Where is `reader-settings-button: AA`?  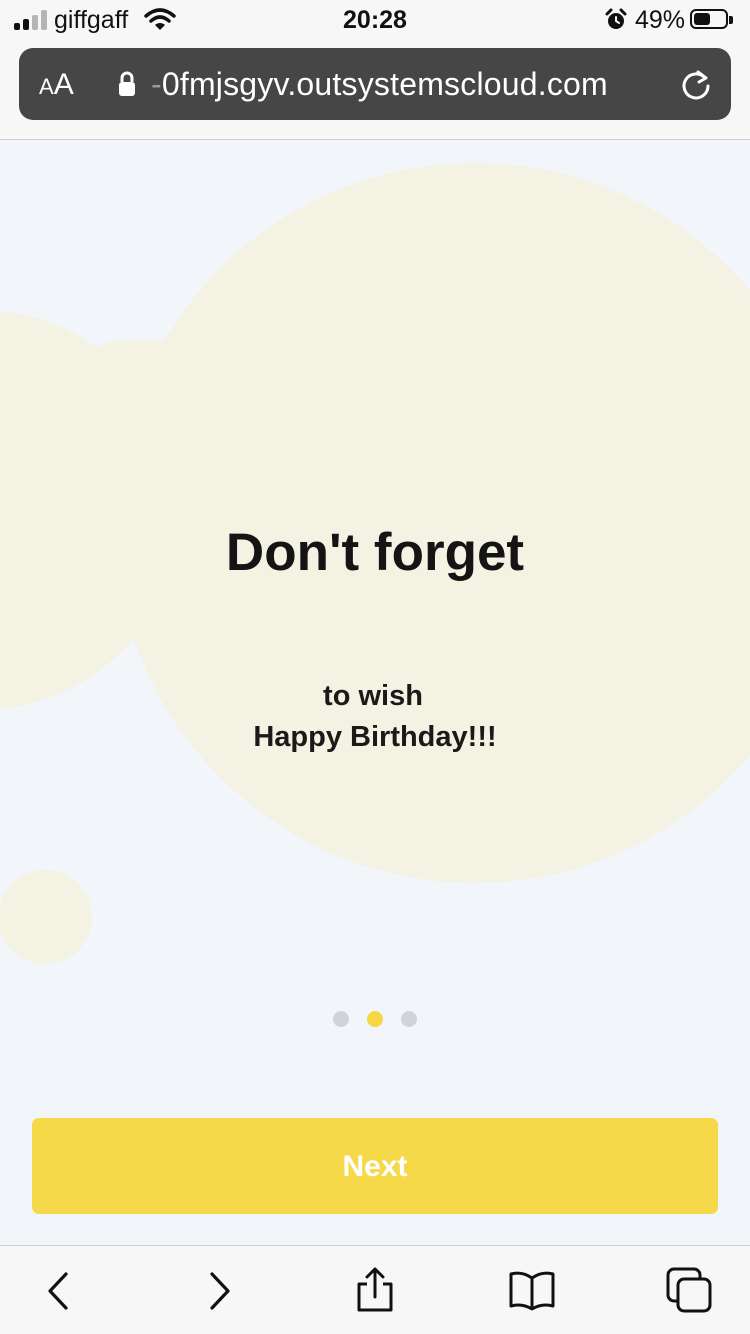 reader-settings-button: AA is located at coordinates (56, 85).